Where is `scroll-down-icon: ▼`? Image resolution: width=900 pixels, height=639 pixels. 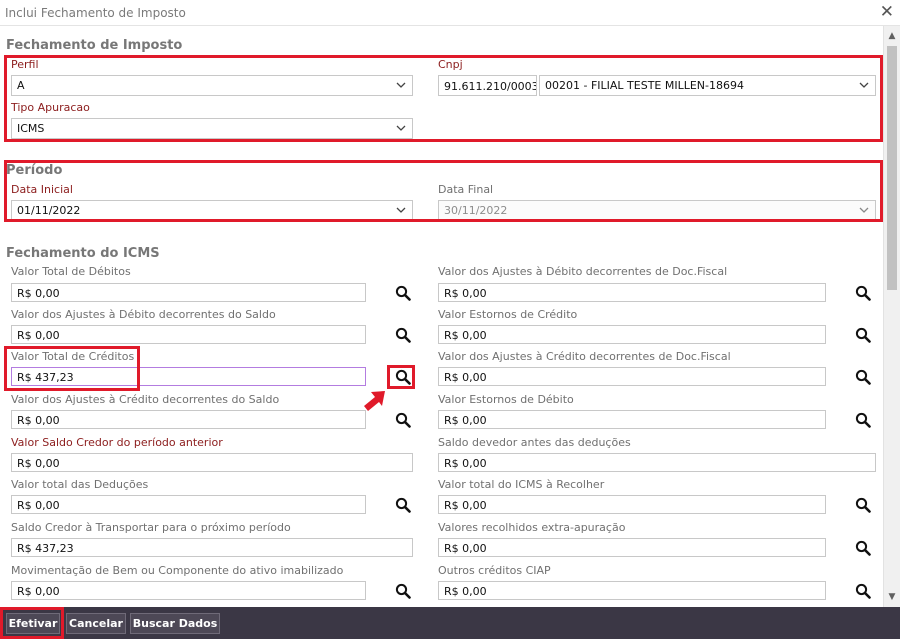
scroll-down-icon: ▼ is located at coordinates (892, 597).